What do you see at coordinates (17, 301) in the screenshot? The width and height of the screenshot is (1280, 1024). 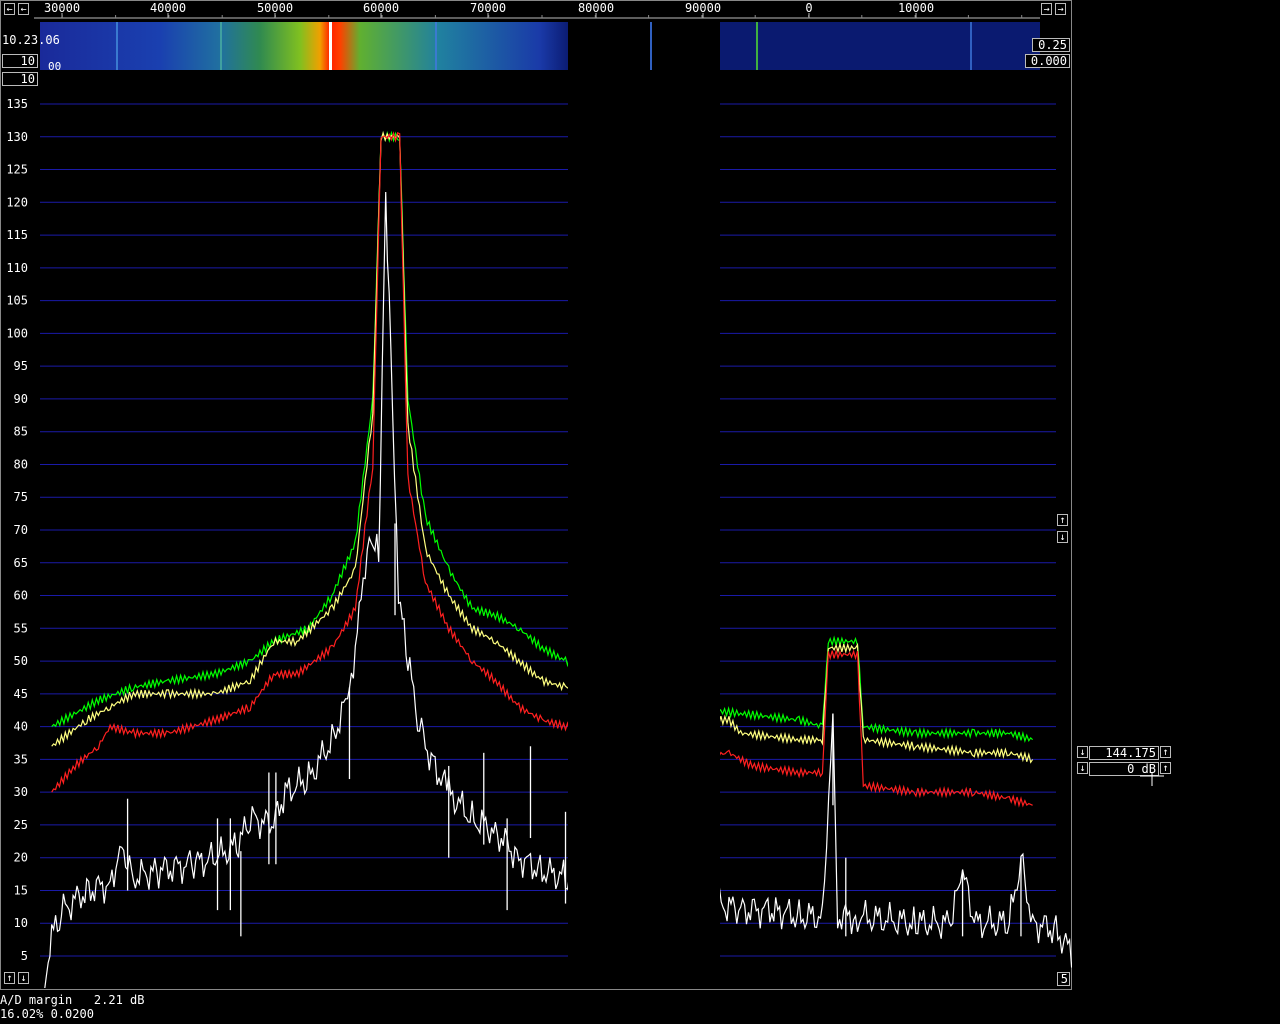 I see `y-tick-label: 105` at bounding box center [17, 301].